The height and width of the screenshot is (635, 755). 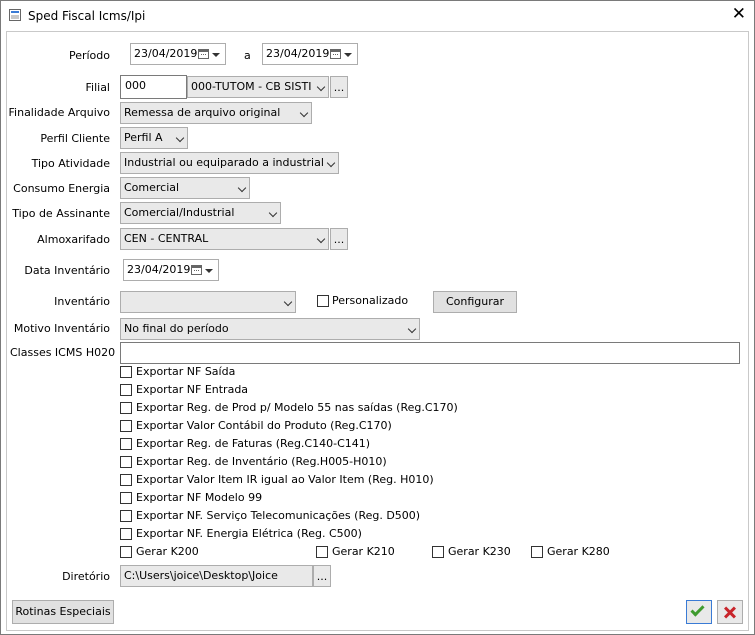 I want to click on inventario-select, so click(x=208, y=302).